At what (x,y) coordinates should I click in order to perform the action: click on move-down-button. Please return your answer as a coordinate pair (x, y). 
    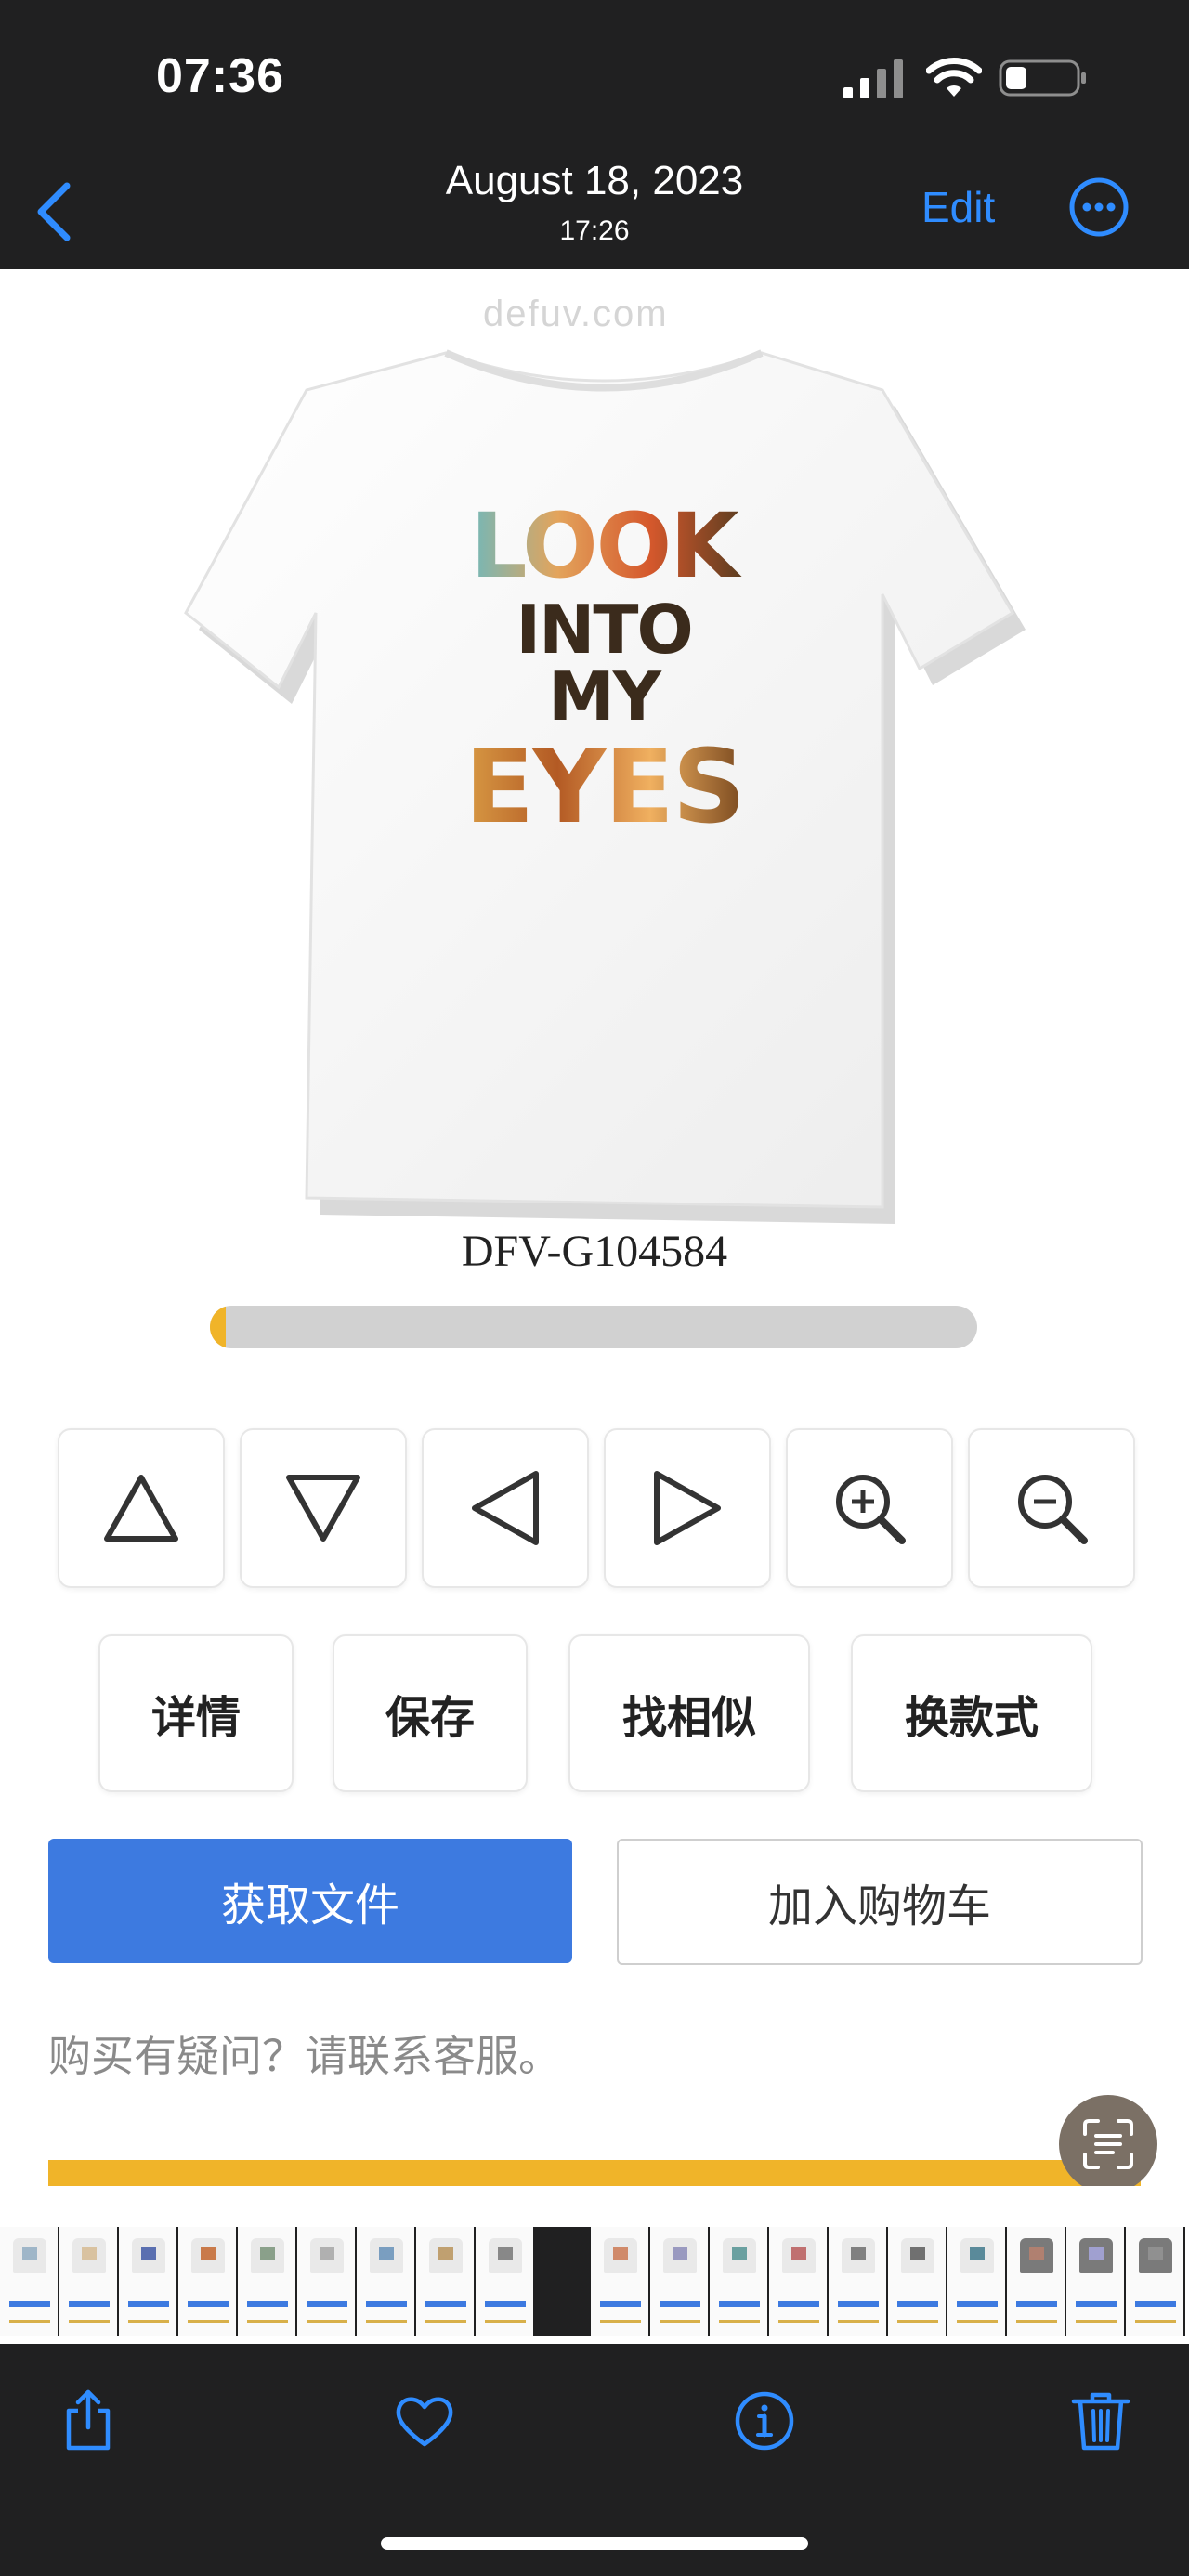
    Looking at the image, I should click on (323, 1508).